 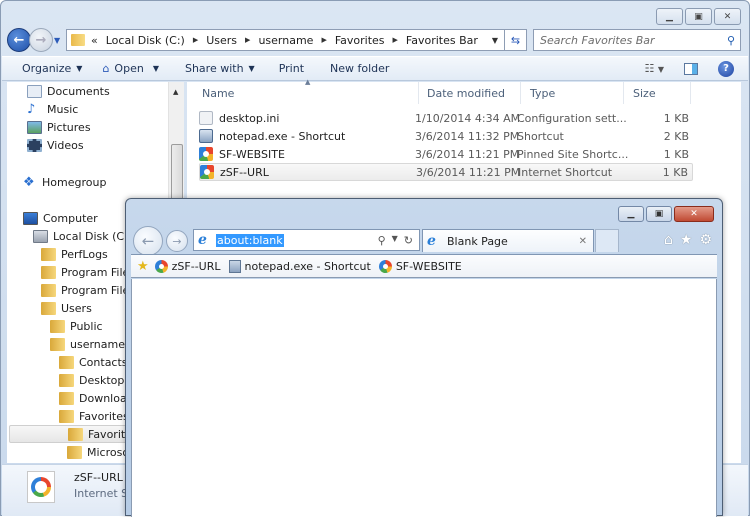 I want to click on back-button: ←, so click(x=19, y=40).